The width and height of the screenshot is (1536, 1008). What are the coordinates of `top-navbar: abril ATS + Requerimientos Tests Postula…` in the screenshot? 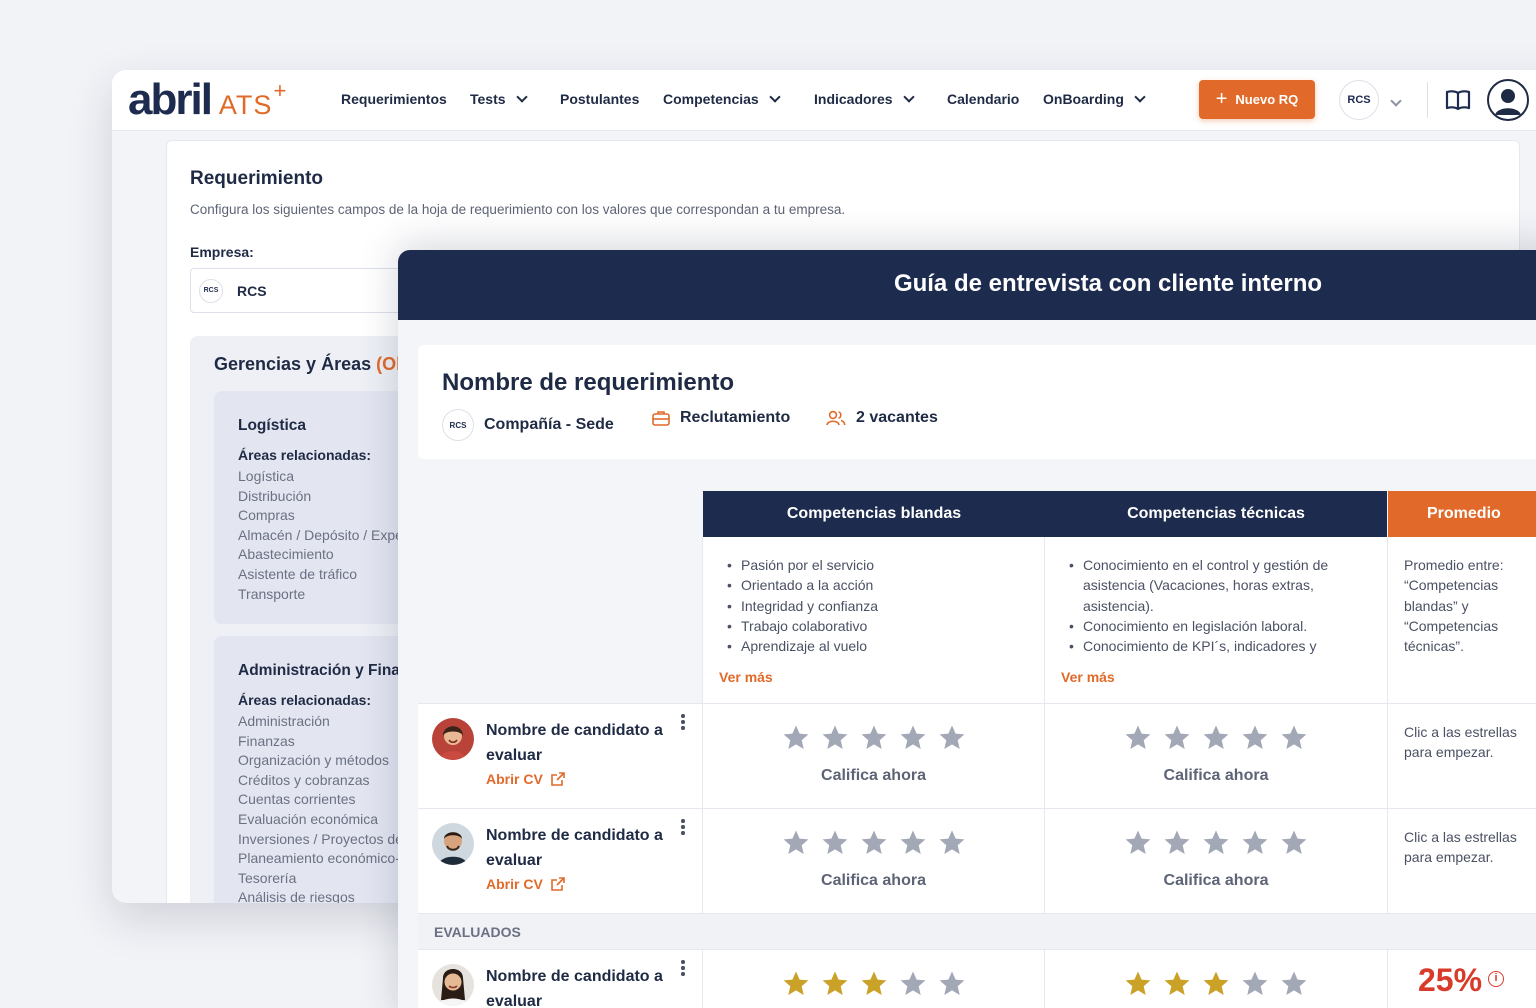 It's located at (824, 100).